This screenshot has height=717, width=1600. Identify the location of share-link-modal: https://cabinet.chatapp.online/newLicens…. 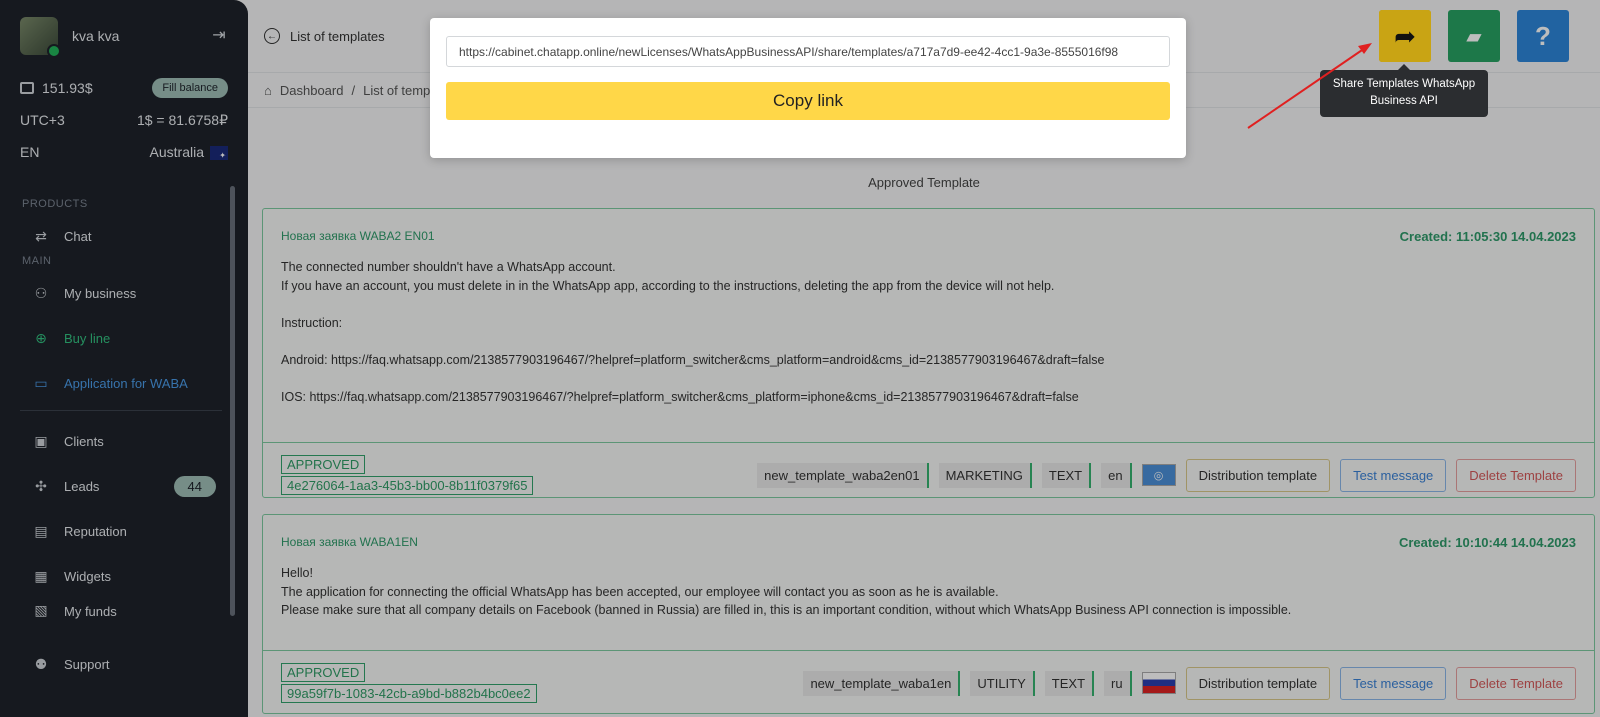
(808, 88).